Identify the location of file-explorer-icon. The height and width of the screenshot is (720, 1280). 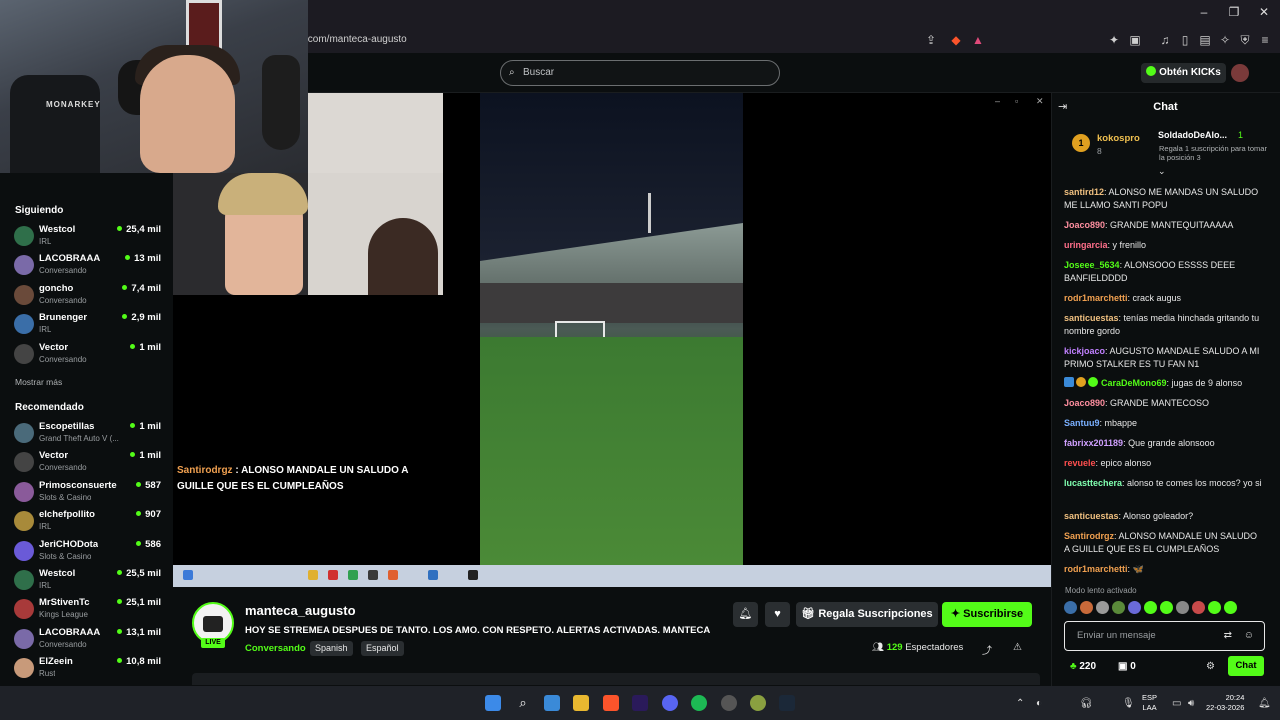
(581, 703).